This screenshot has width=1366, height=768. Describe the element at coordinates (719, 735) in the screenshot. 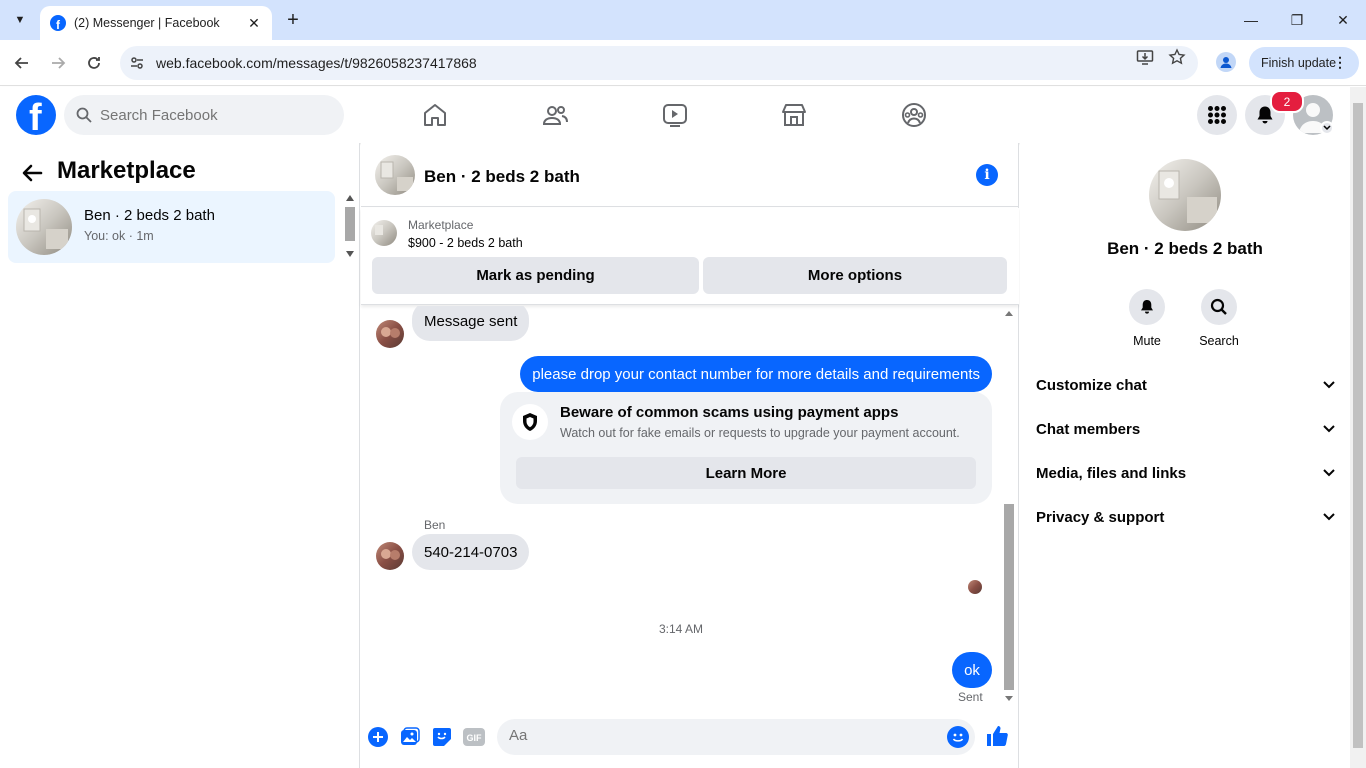

I see `message-input` at that location.